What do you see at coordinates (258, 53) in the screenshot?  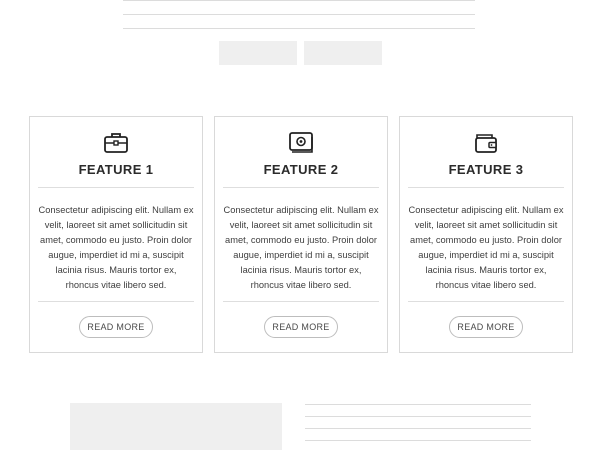 I see `top-placeholder-button-left` at bounding box center [258, 53].